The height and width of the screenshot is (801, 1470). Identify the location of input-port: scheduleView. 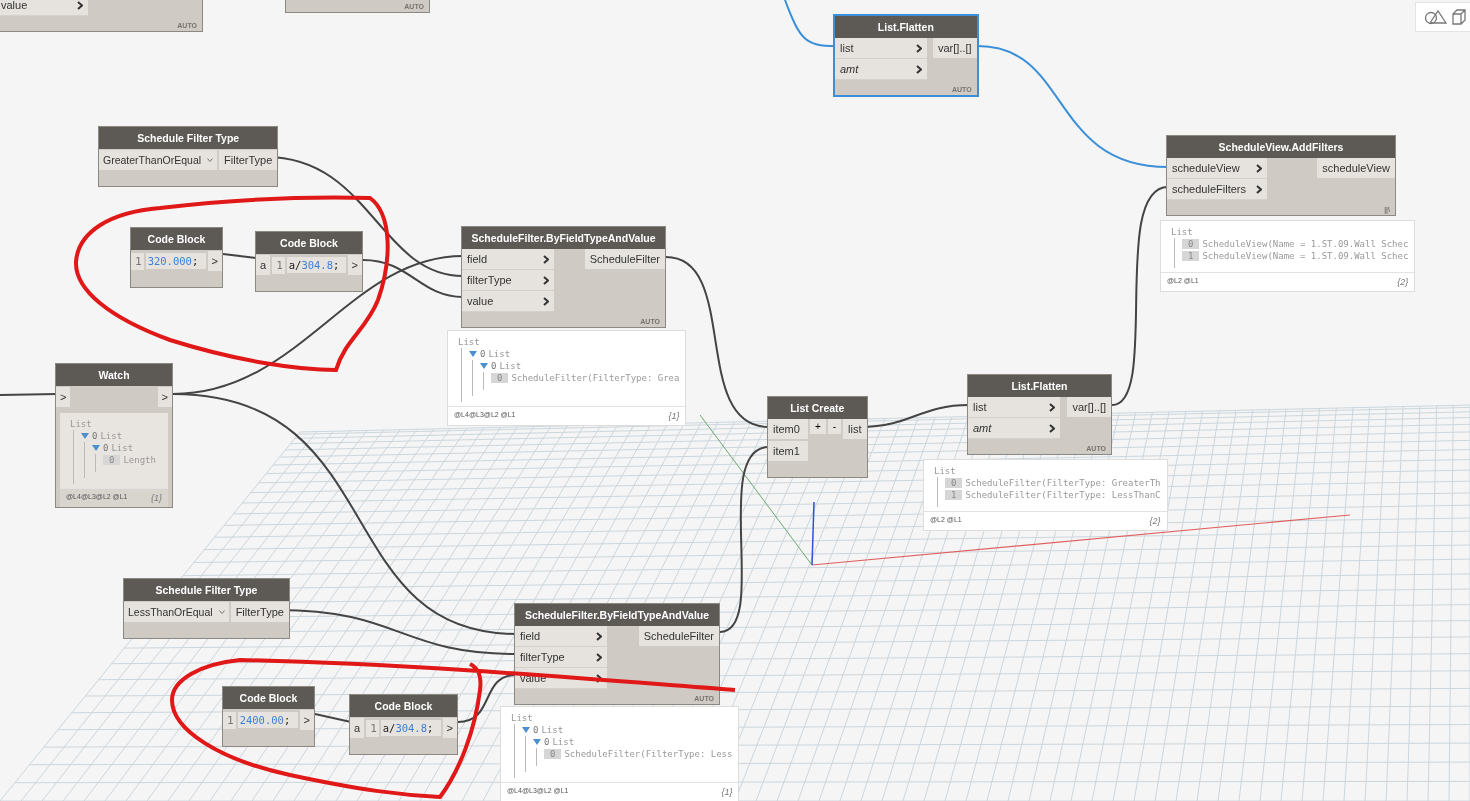
(1217, 168).